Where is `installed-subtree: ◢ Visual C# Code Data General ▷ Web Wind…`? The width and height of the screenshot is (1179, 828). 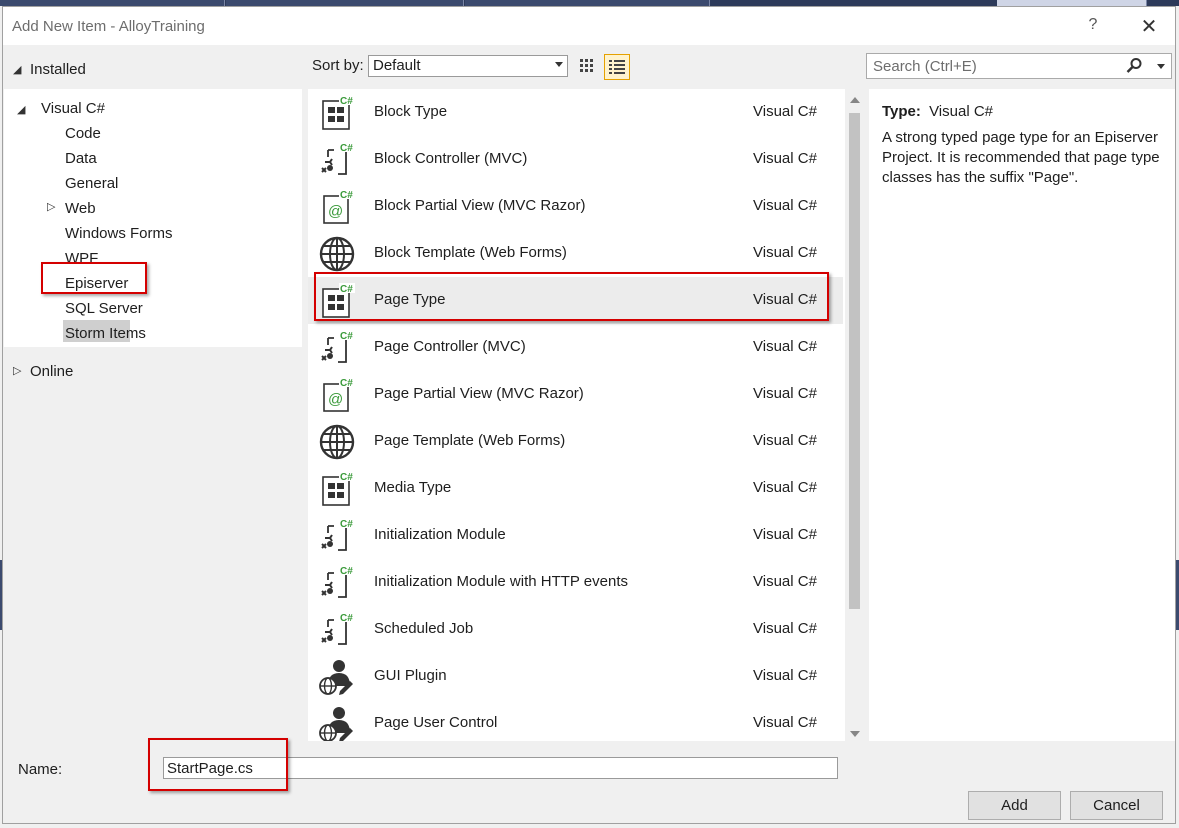
installed-subtree: ◢ Visual C# Code Data General ▷ Web Wind… is located at coordinates (153, 218).